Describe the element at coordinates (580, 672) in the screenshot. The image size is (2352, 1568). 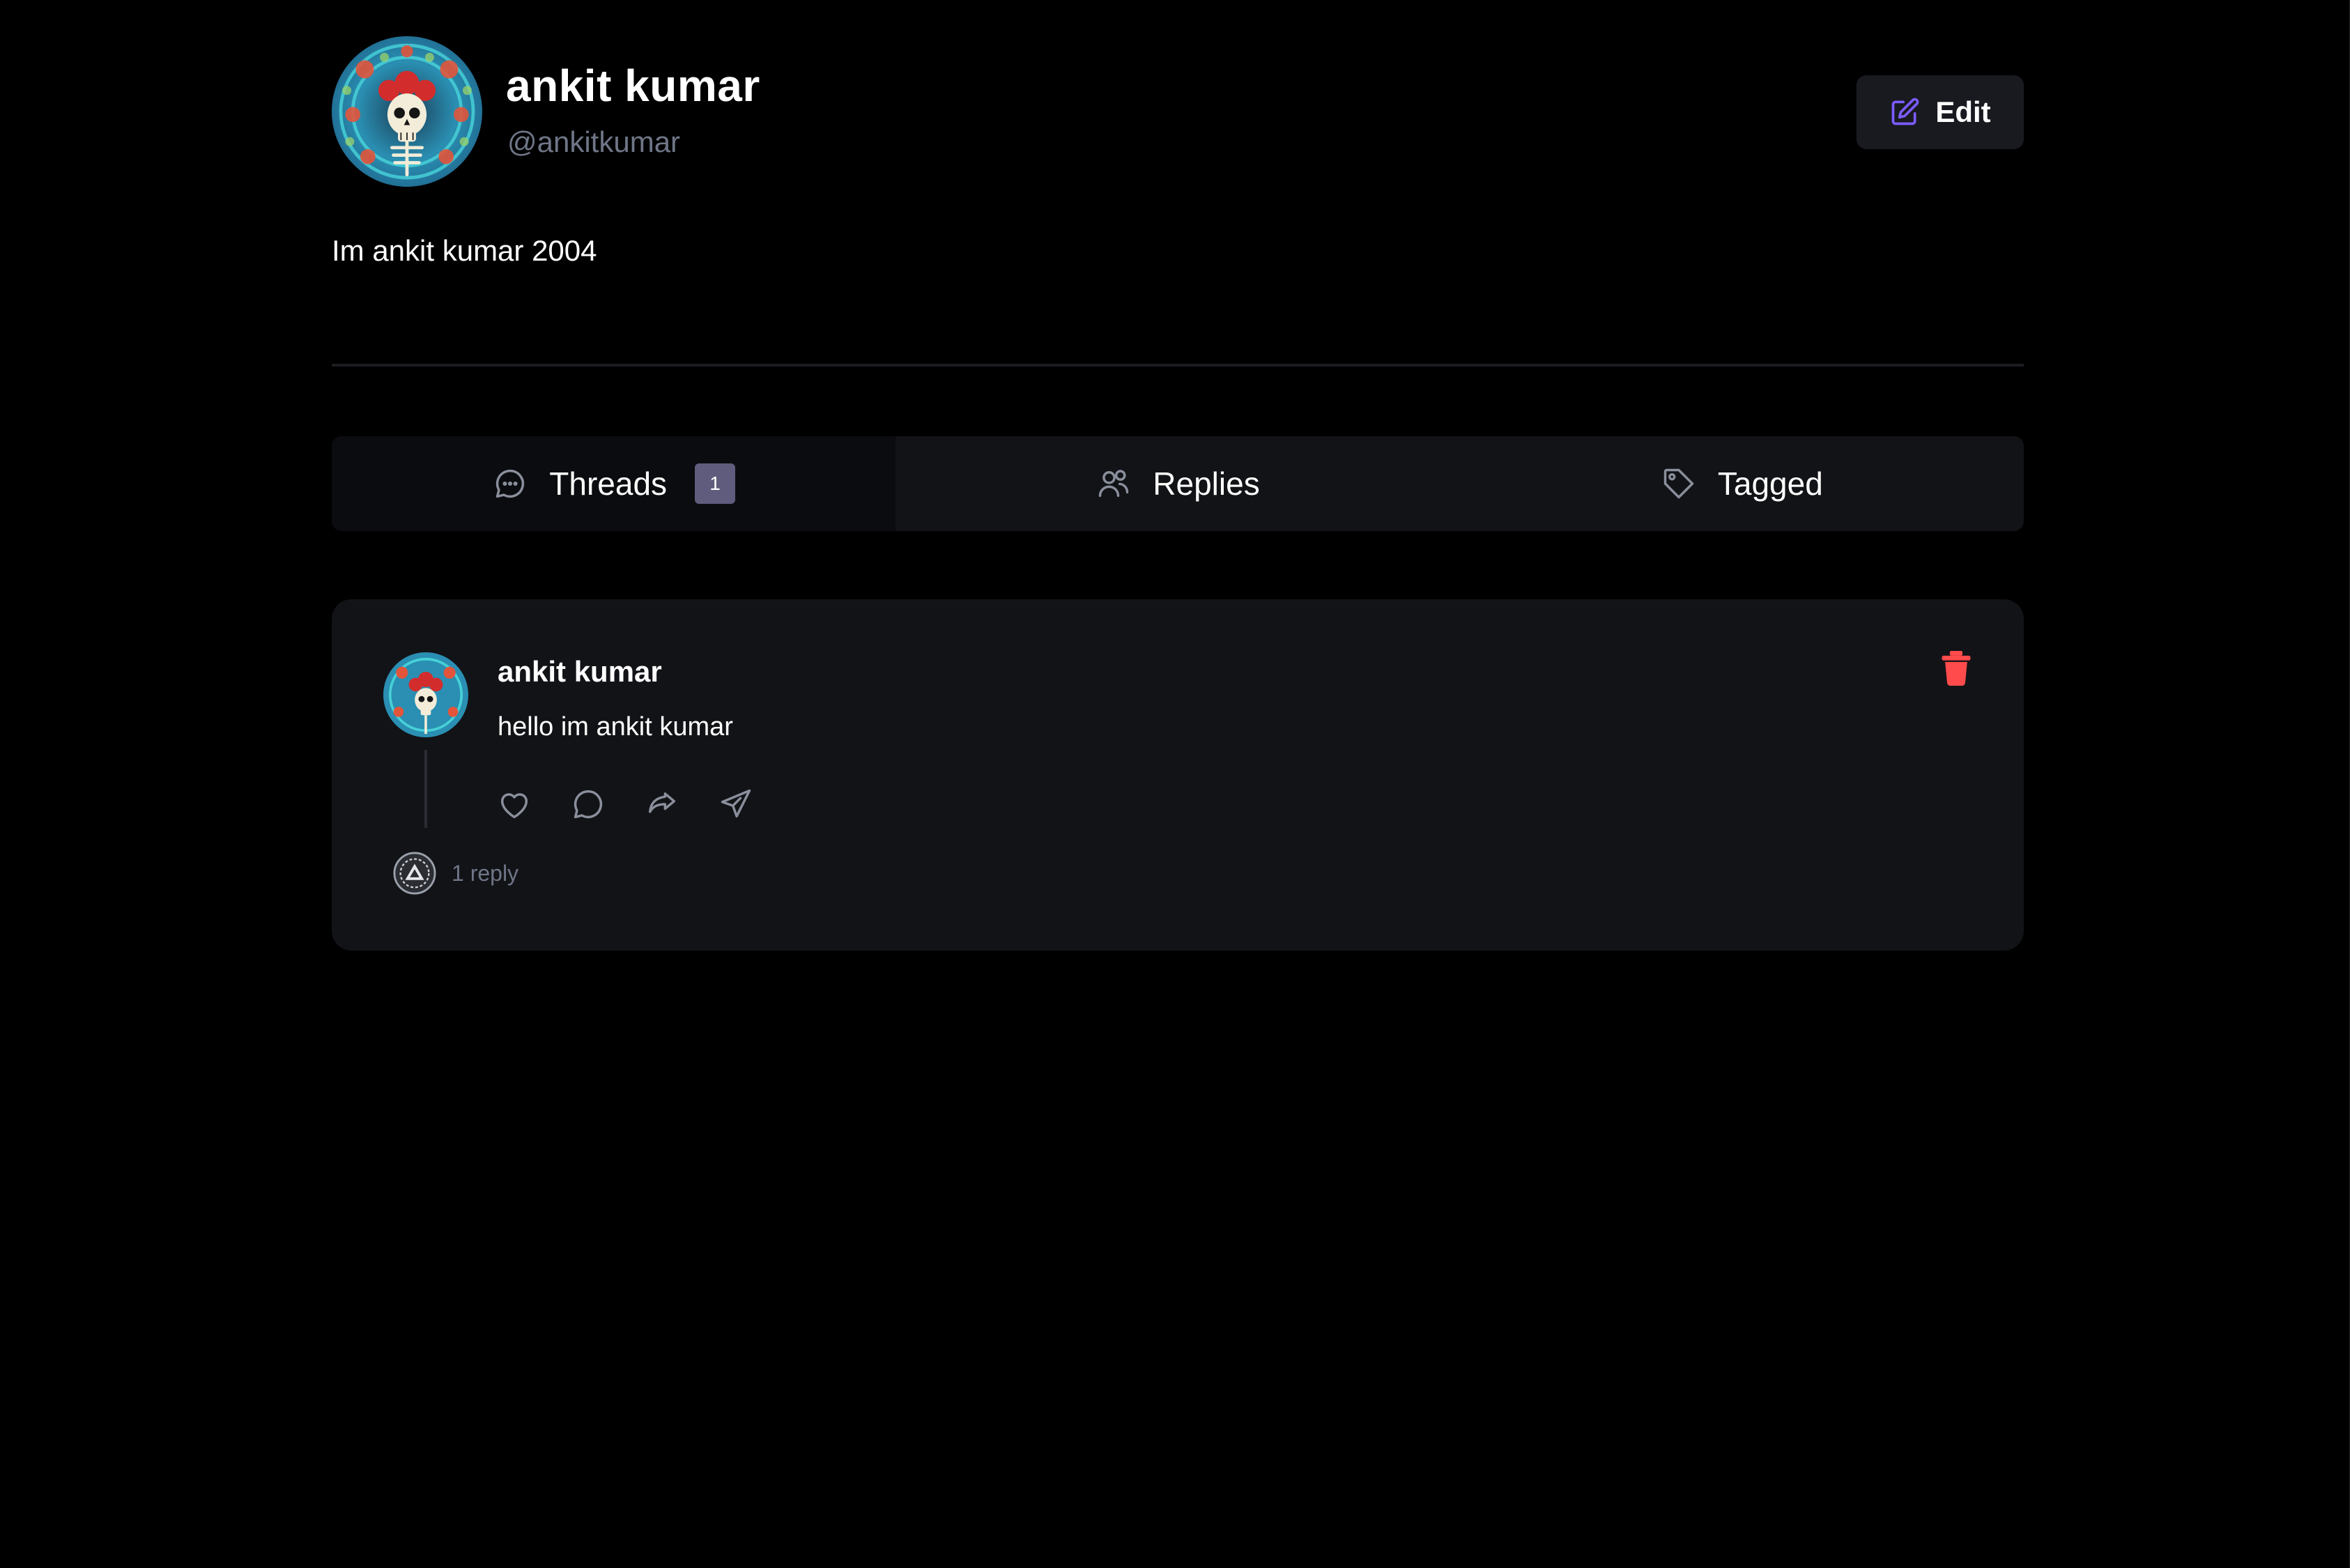
I see `thread-author-name: ankit kumar` at that location.